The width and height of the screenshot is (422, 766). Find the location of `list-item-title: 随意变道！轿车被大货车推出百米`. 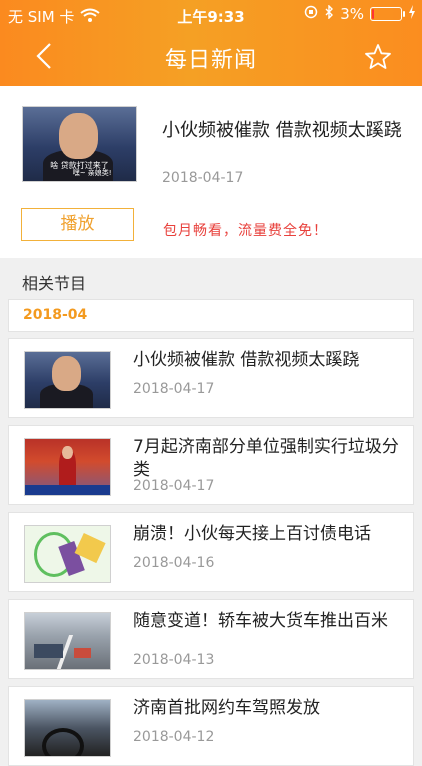

list-item-title: 随意变道！轿车被大货车推出百米 is located at coordinates (260, 621).